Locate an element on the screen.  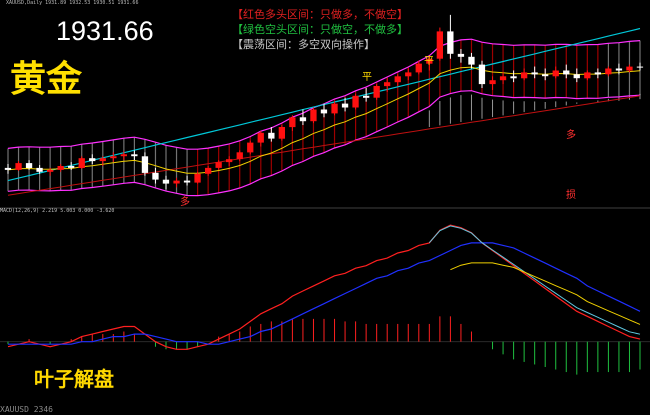
macd-slow-line-tail is located at coordinates (545, 293).